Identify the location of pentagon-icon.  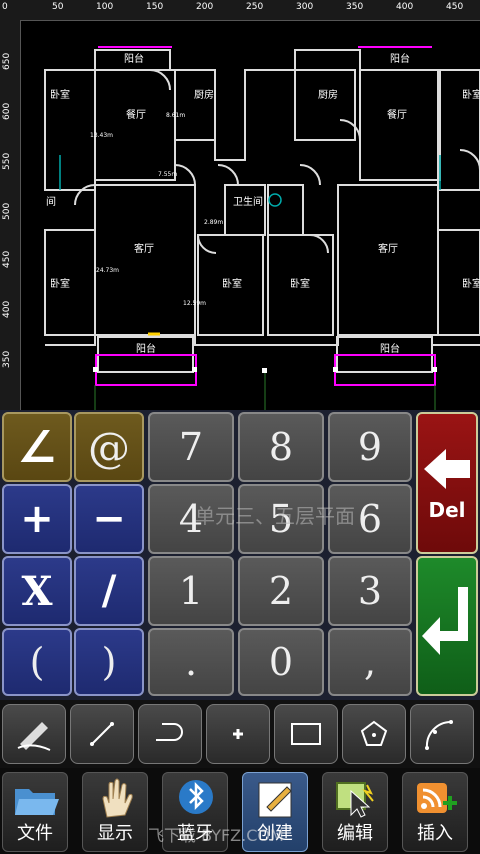
(374, 733).